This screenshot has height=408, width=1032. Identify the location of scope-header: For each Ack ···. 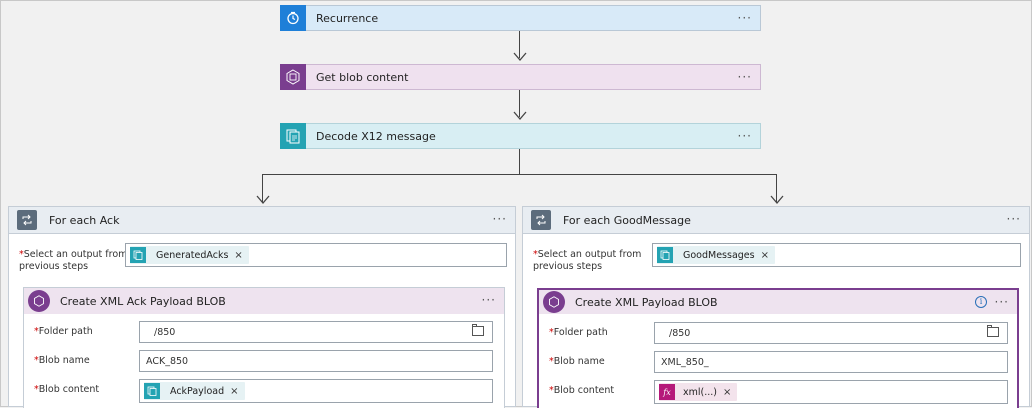
(262, 220).